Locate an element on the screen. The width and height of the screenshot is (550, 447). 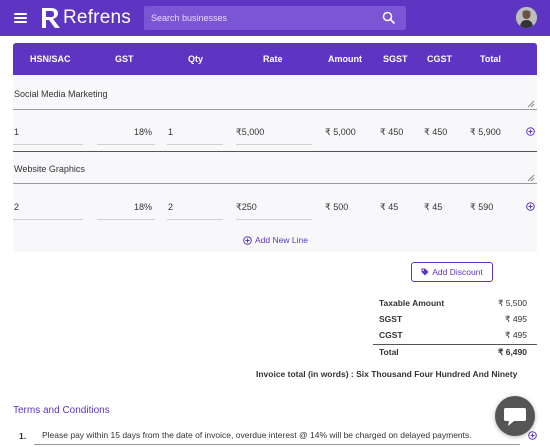
brand-logo: Refrens is located at coordinates (85, 18).